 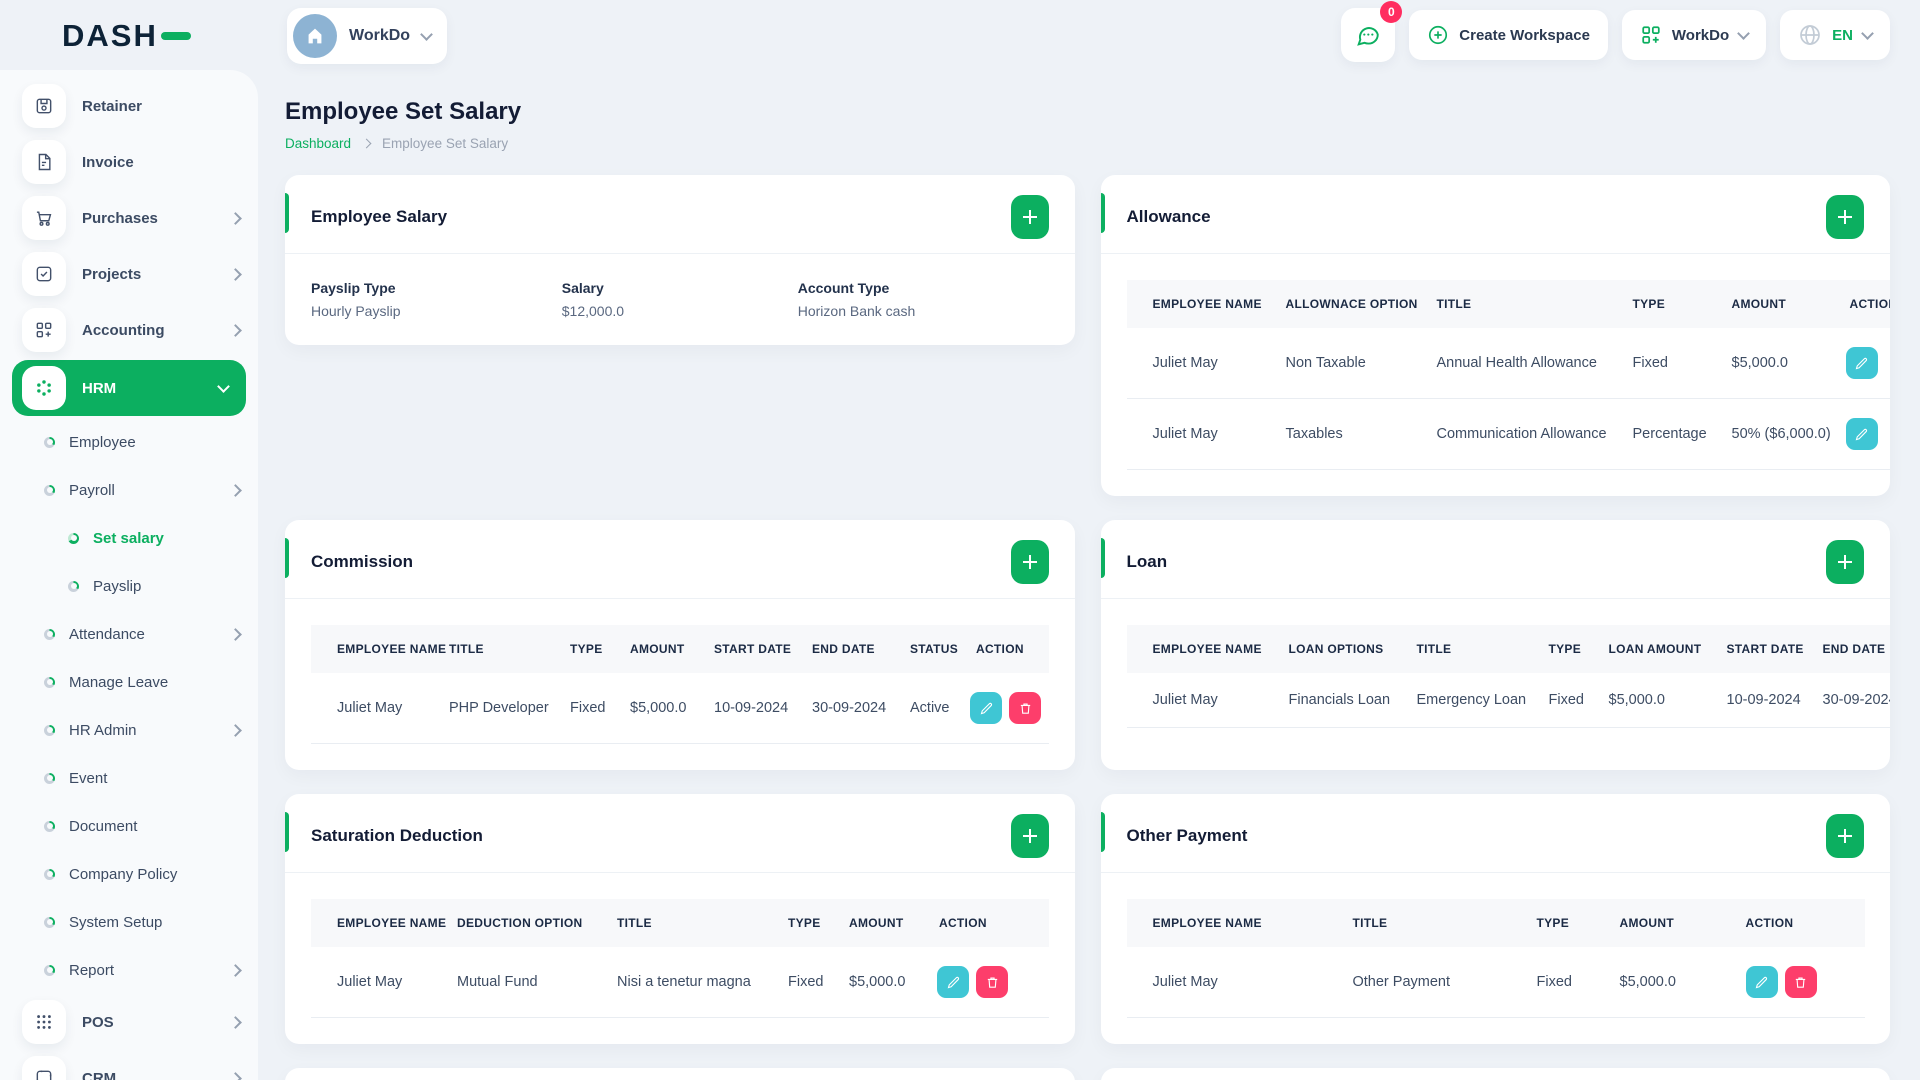 I want to click on loan-option-cell: Financials Loan, so click(x=1340, y=700).